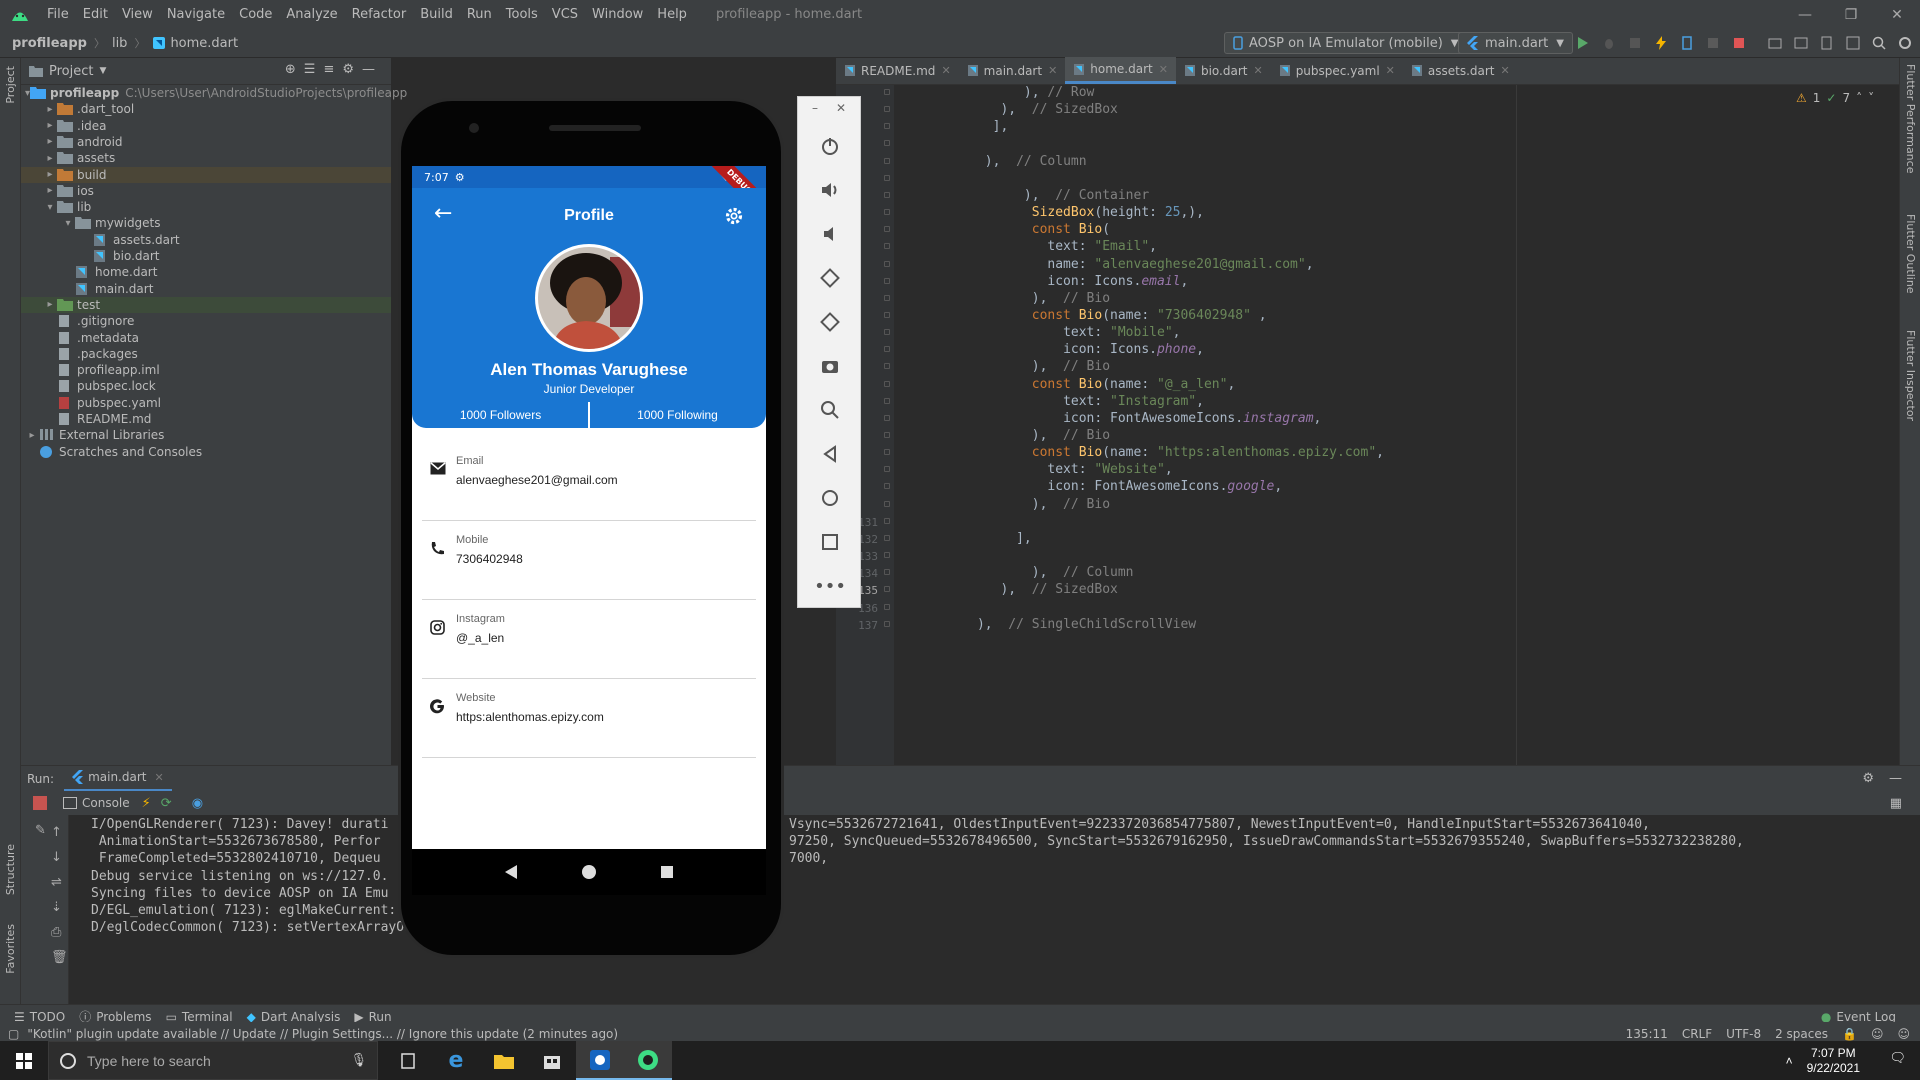  What do you see at coordinates (206, 126) in the screenshot?
I see `tree-item: ▸ .idea` at bounding box center [206, 126].